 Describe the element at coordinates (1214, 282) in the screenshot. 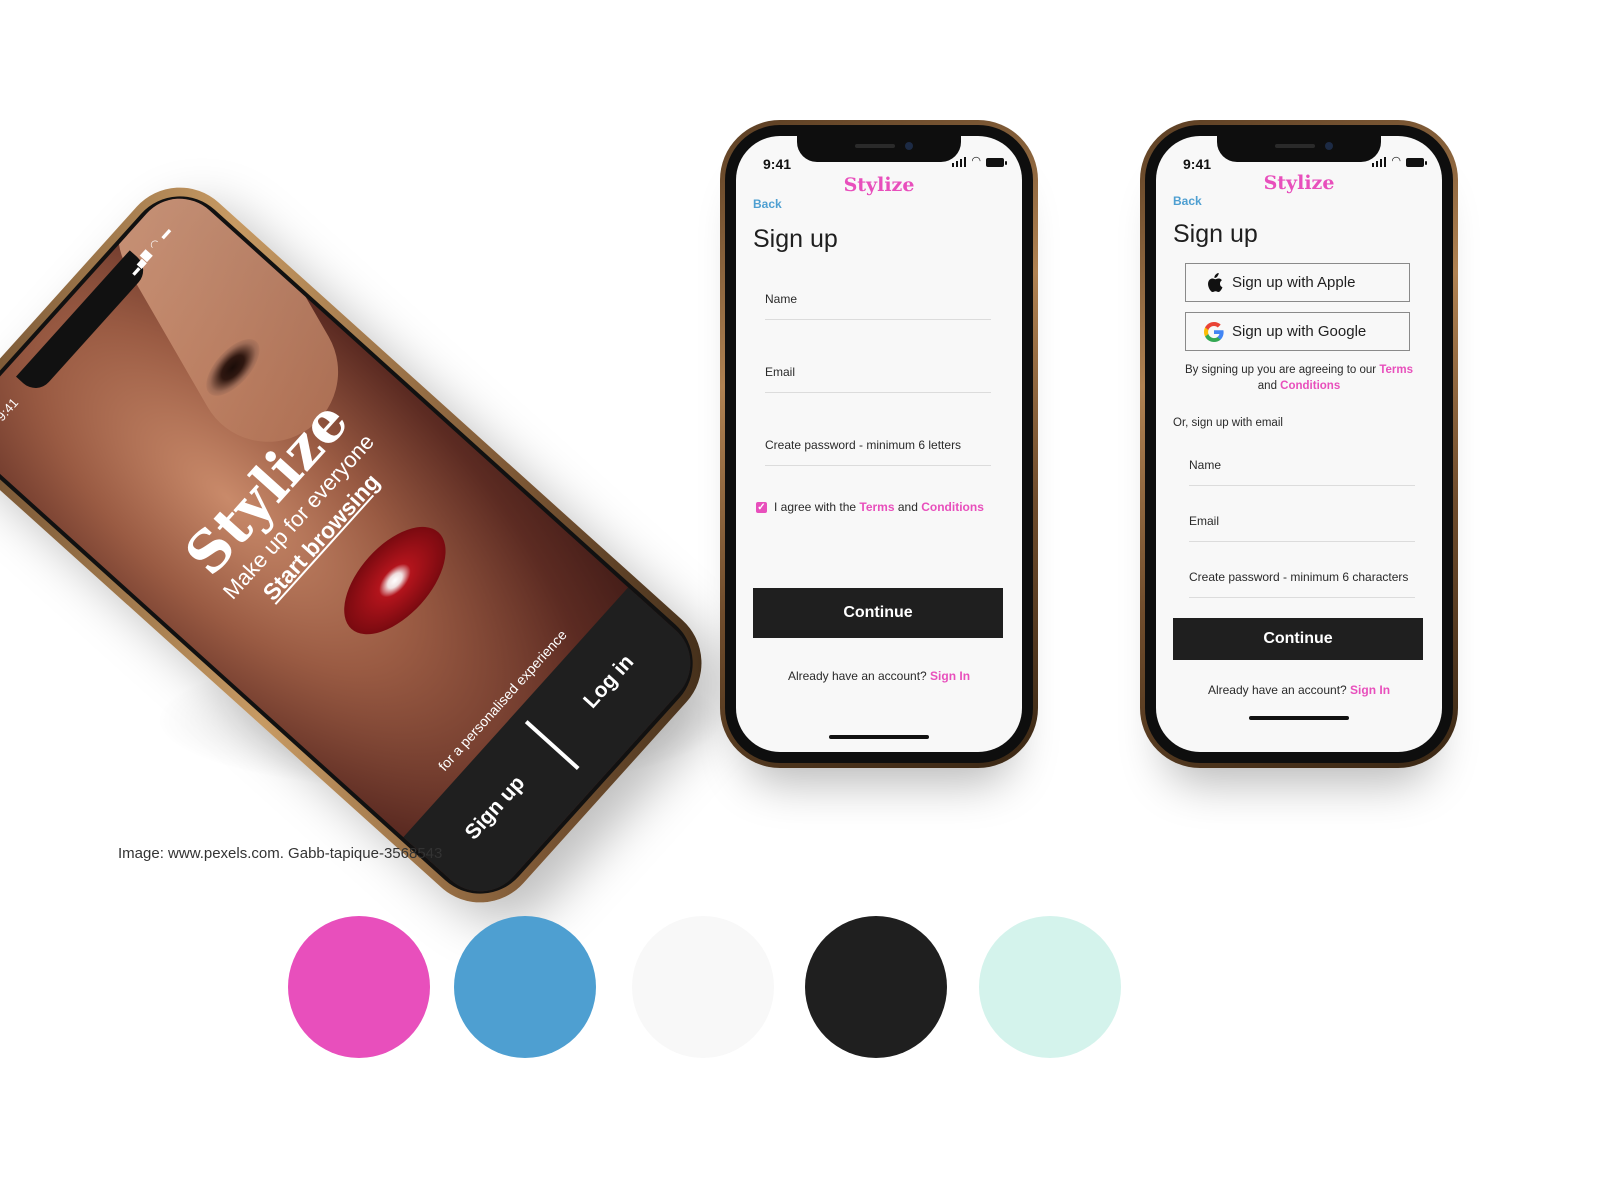

I see `apple-icon` at that location.